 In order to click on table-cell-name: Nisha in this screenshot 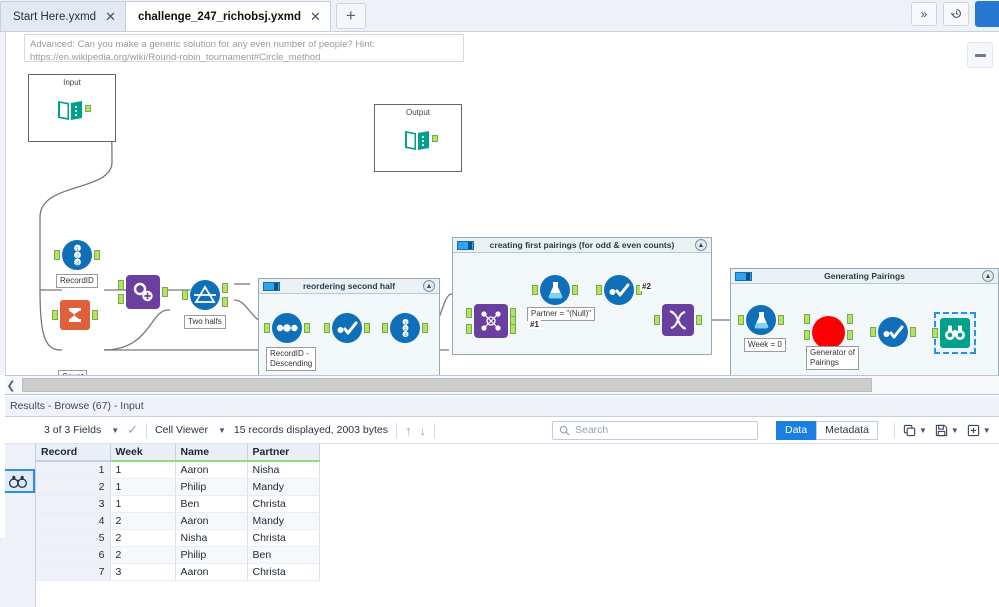, I will do `click(211, 538)`.